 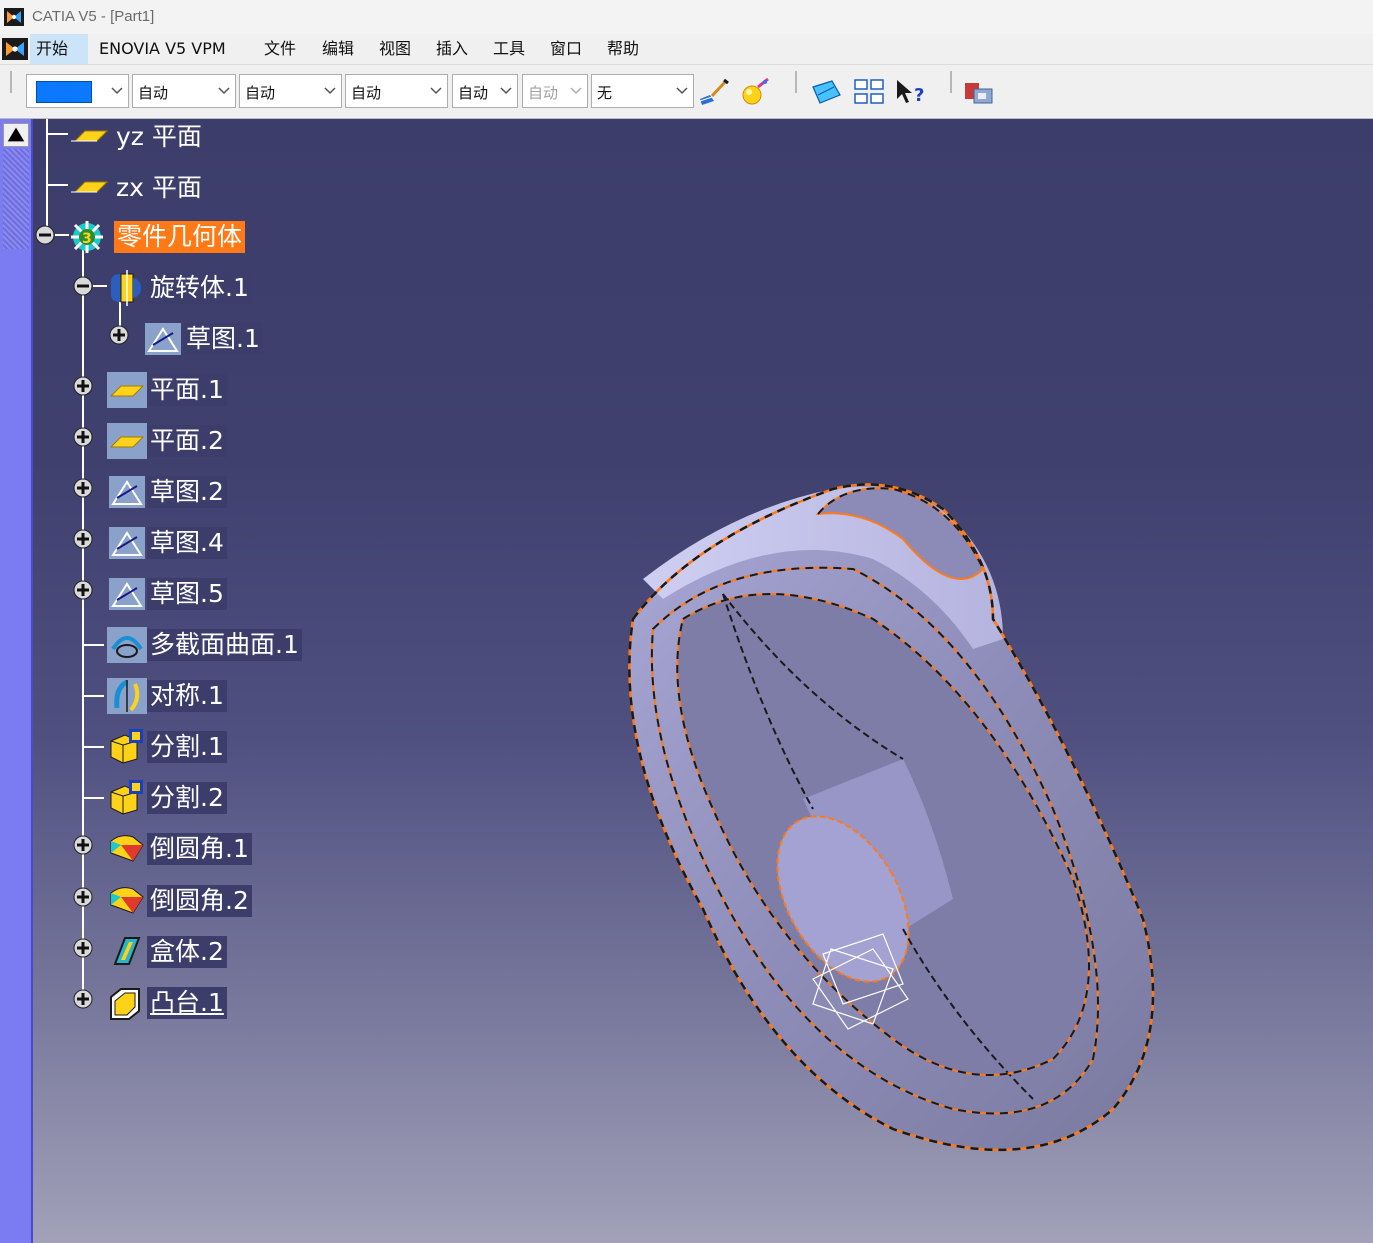 What do you see at coordinates (452, 49) in the screenshot?
I see `menu-insert: 插入` at bounding box center [452, 49].